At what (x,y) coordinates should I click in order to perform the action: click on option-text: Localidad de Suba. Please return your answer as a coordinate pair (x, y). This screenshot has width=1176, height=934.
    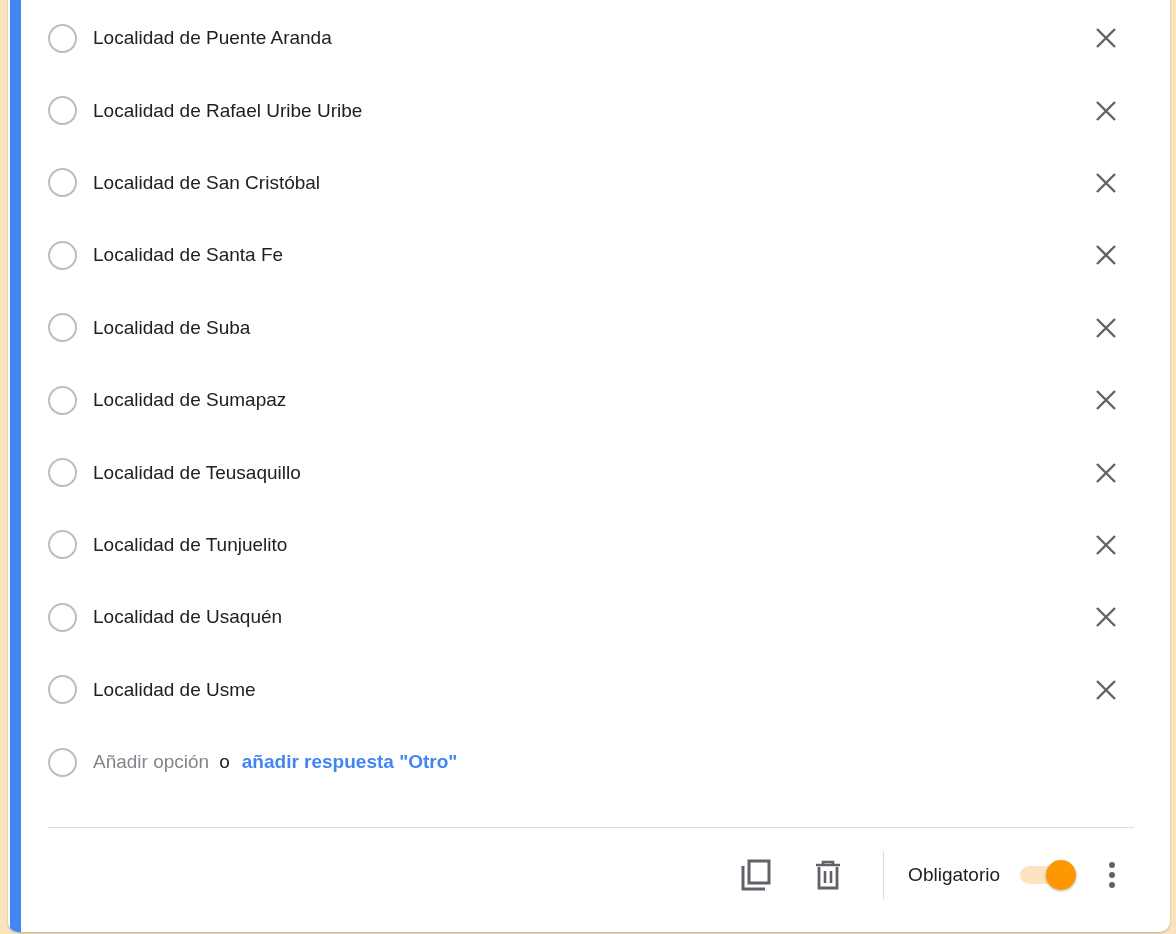
    Looking at the image, I should click on (592, 327).